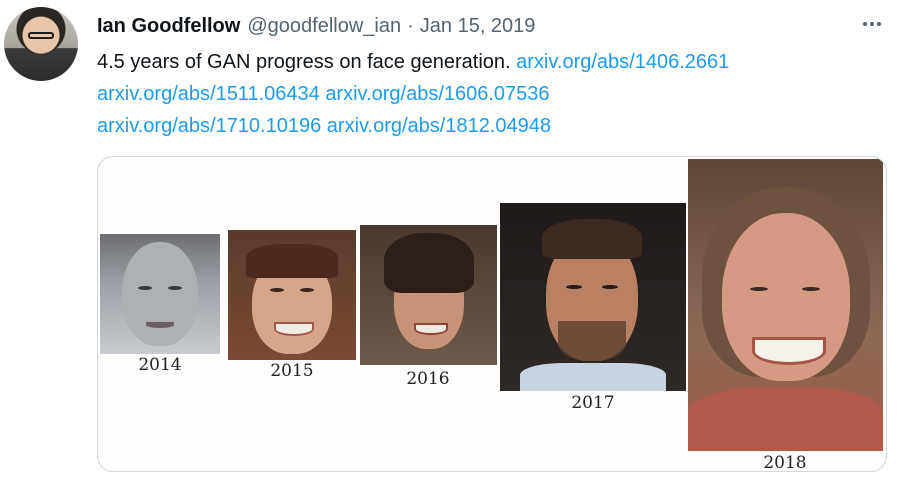 This screenshot has height=484, width=910. I want to click on link-arxiv-1511: arxiv.org/abs/1511.06434, so click(208, 94).